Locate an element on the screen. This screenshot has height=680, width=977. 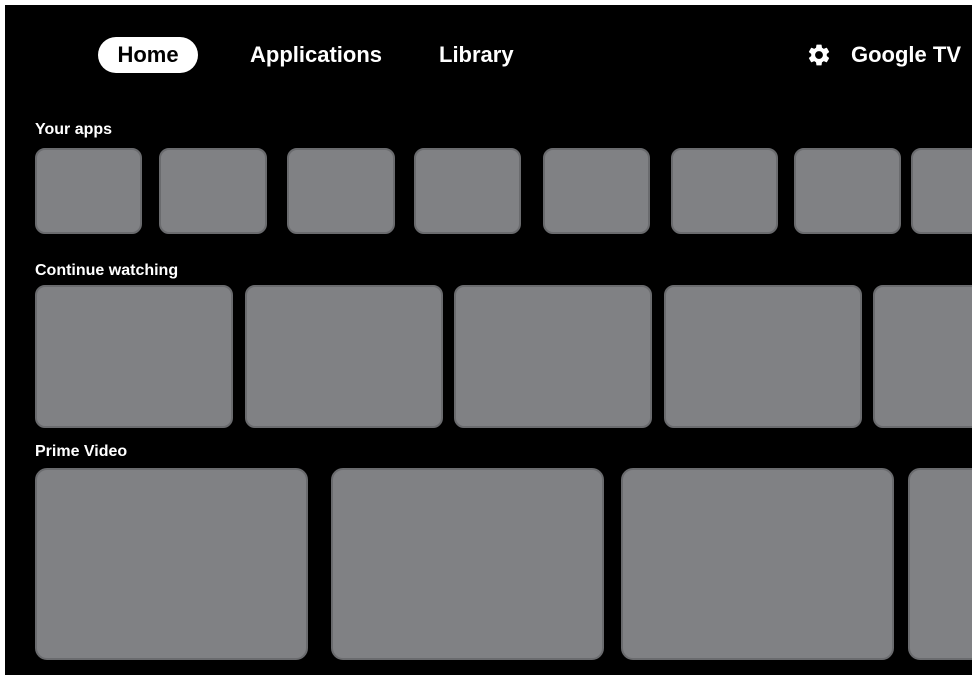
top-navigation: Home Applications Library Google TV is located at coordinates (488, 55).